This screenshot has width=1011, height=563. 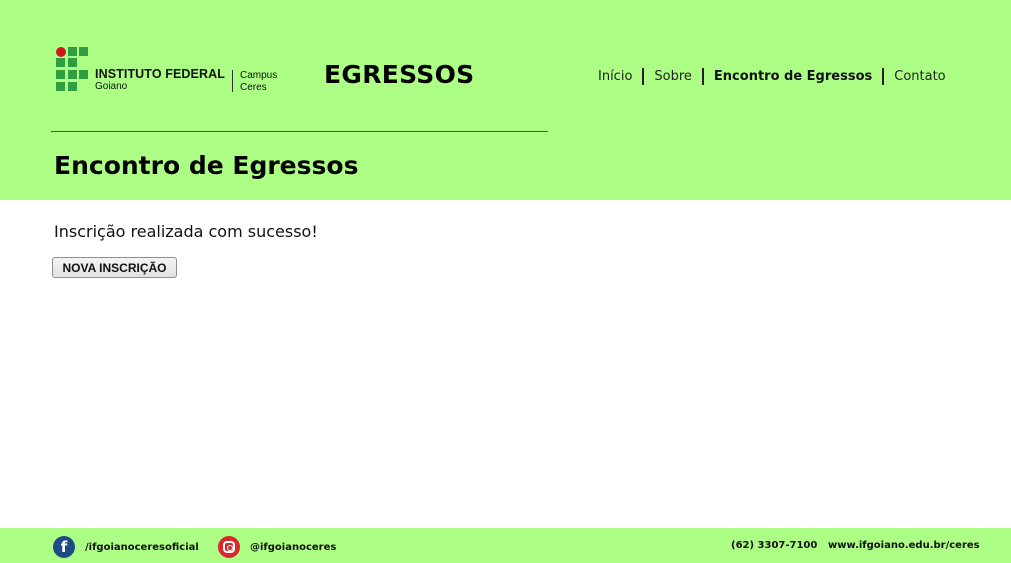 I want to click on logo-subtitle: Goiano, so click(x=111, y=86).